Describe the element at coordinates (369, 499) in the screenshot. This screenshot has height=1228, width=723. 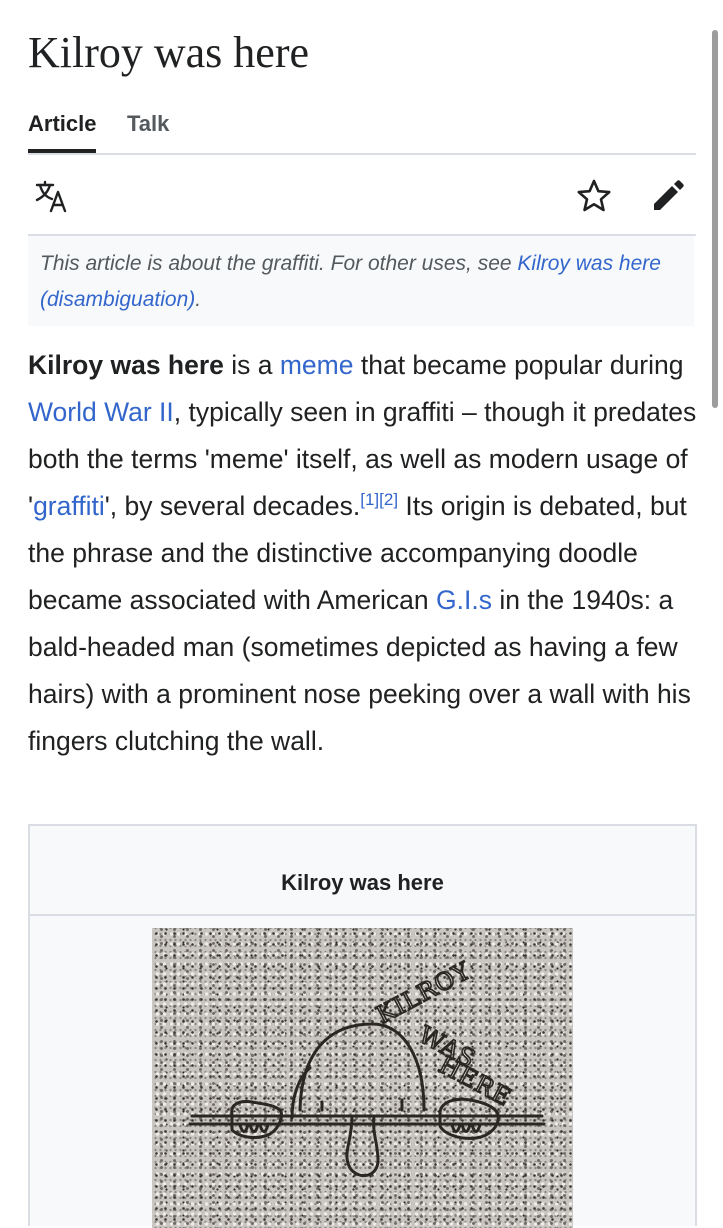
I see `reference-1-link: [1]` at that location.